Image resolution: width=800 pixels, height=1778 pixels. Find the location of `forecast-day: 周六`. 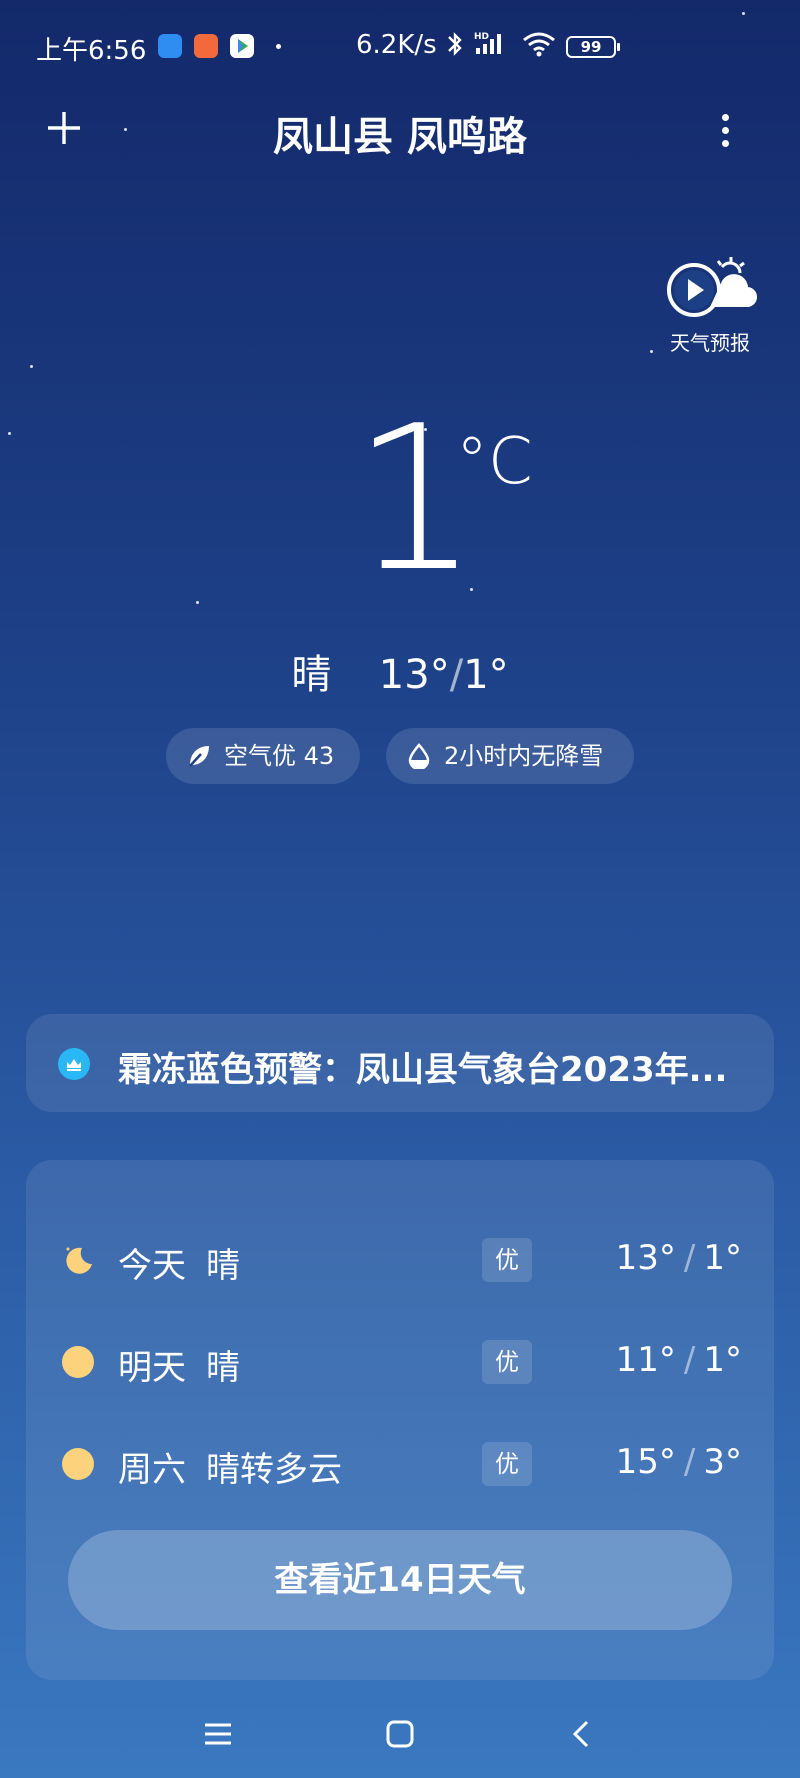

forecast-day: 周六 is located at coordinates (152, 1470).